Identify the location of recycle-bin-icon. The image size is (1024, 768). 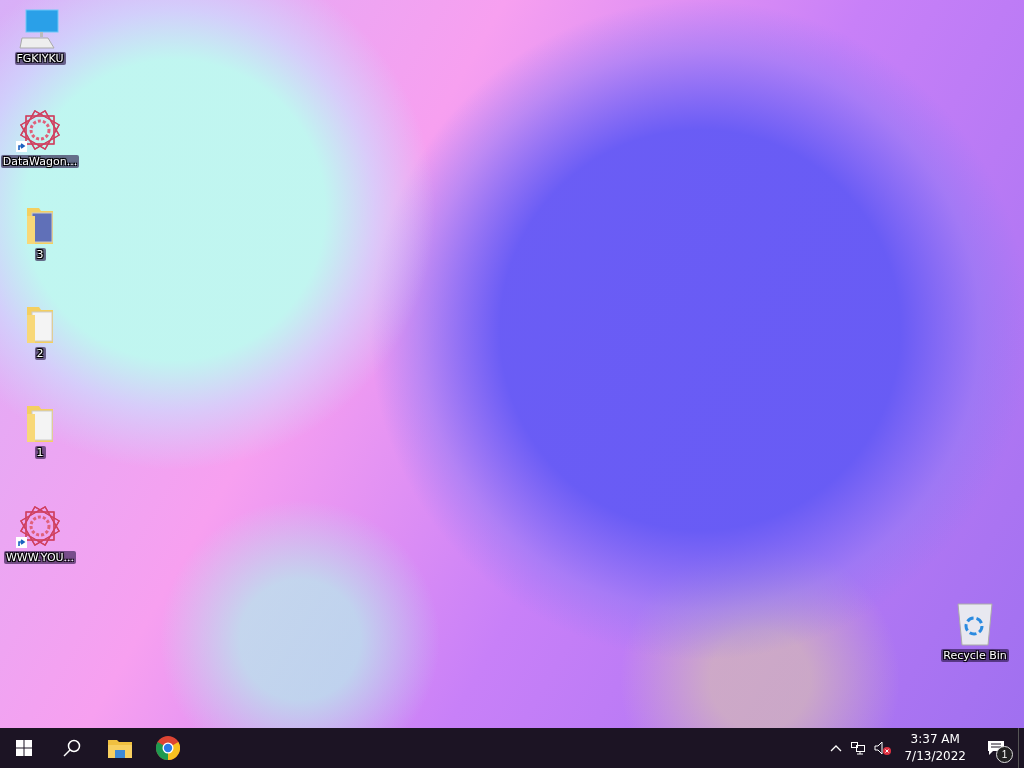
(975, 624).